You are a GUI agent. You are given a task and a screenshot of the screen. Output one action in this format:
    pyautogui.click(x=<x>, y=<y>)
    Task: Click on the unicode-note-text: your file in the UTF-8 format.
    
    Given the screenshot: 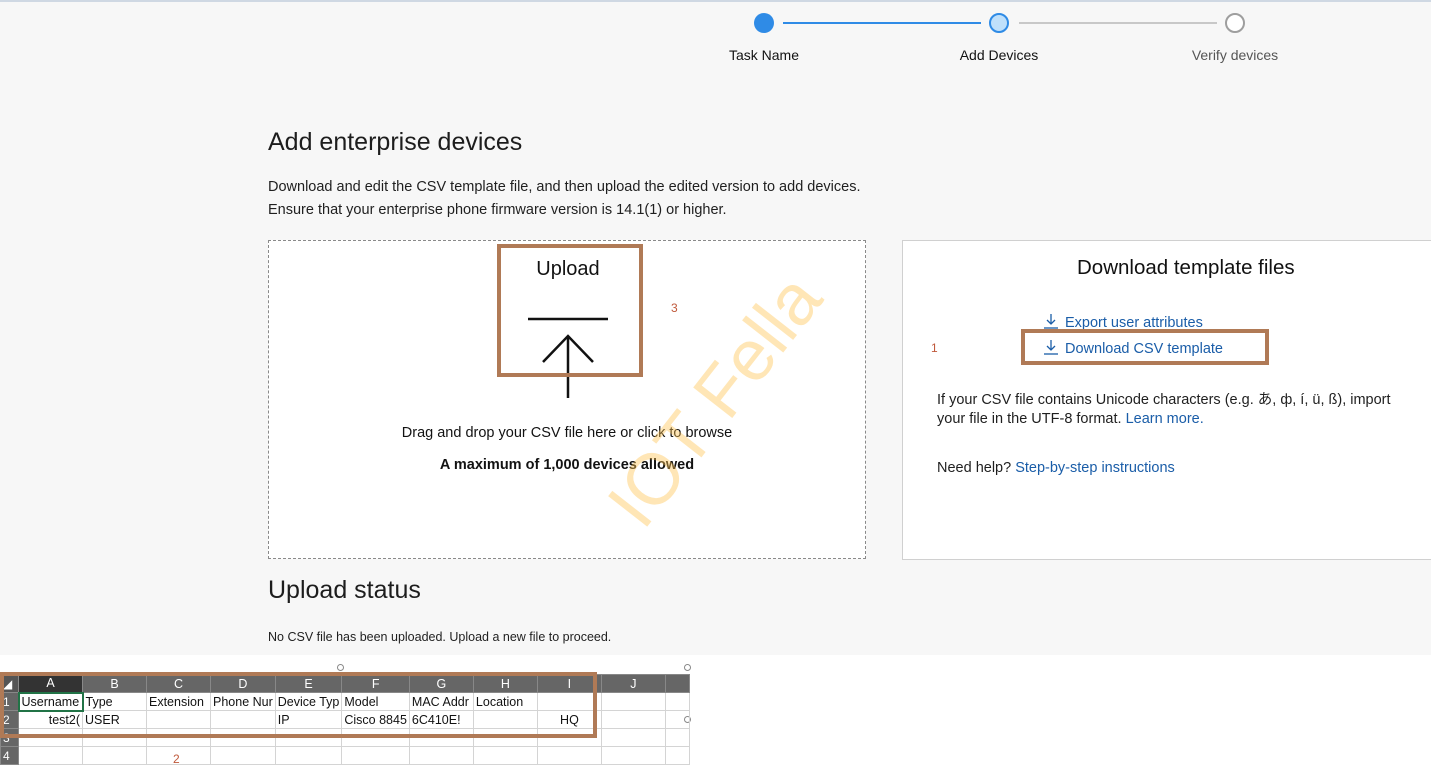 What is the action you would take?
    pyautogui.click(x=1029, y=419)
    